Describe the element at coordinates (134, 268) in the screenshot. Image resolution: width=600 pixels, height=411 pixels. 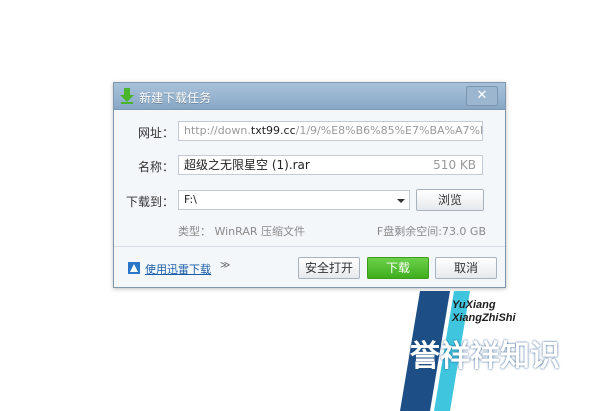
I see `thunder-flag-icon` at that location.